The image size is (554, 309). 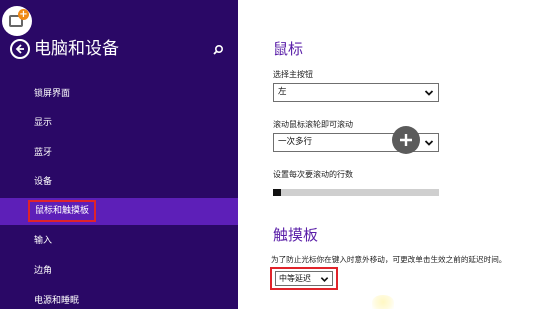 What do you see at coordinates (313, 124) in the screenshot?
I see `wheel-scroll-label: 滚动鼠标滚轮即可滚动` at bounding box center [313, 124].